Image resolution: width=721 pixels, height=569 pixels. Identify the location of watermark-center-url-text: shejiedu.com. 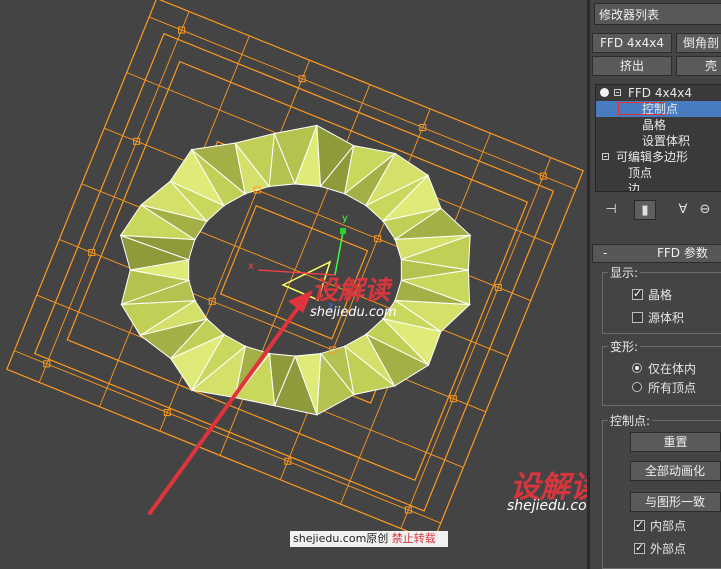
(353, 312).